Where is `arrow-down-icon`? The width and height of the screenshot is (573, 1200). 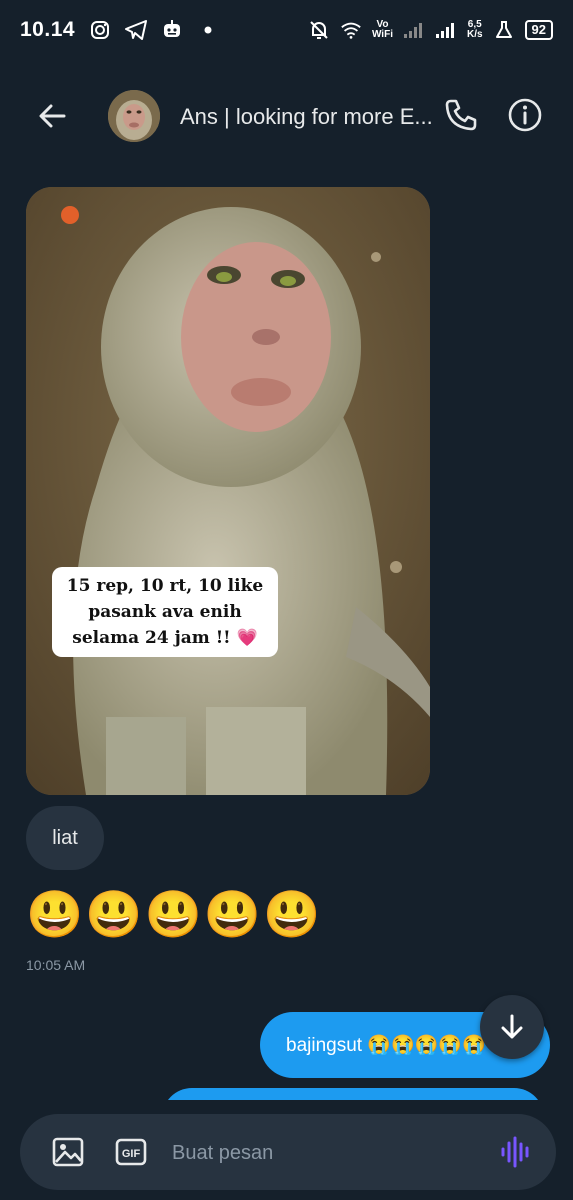 arrow-down-icon is located at coordinates (512, 1026).